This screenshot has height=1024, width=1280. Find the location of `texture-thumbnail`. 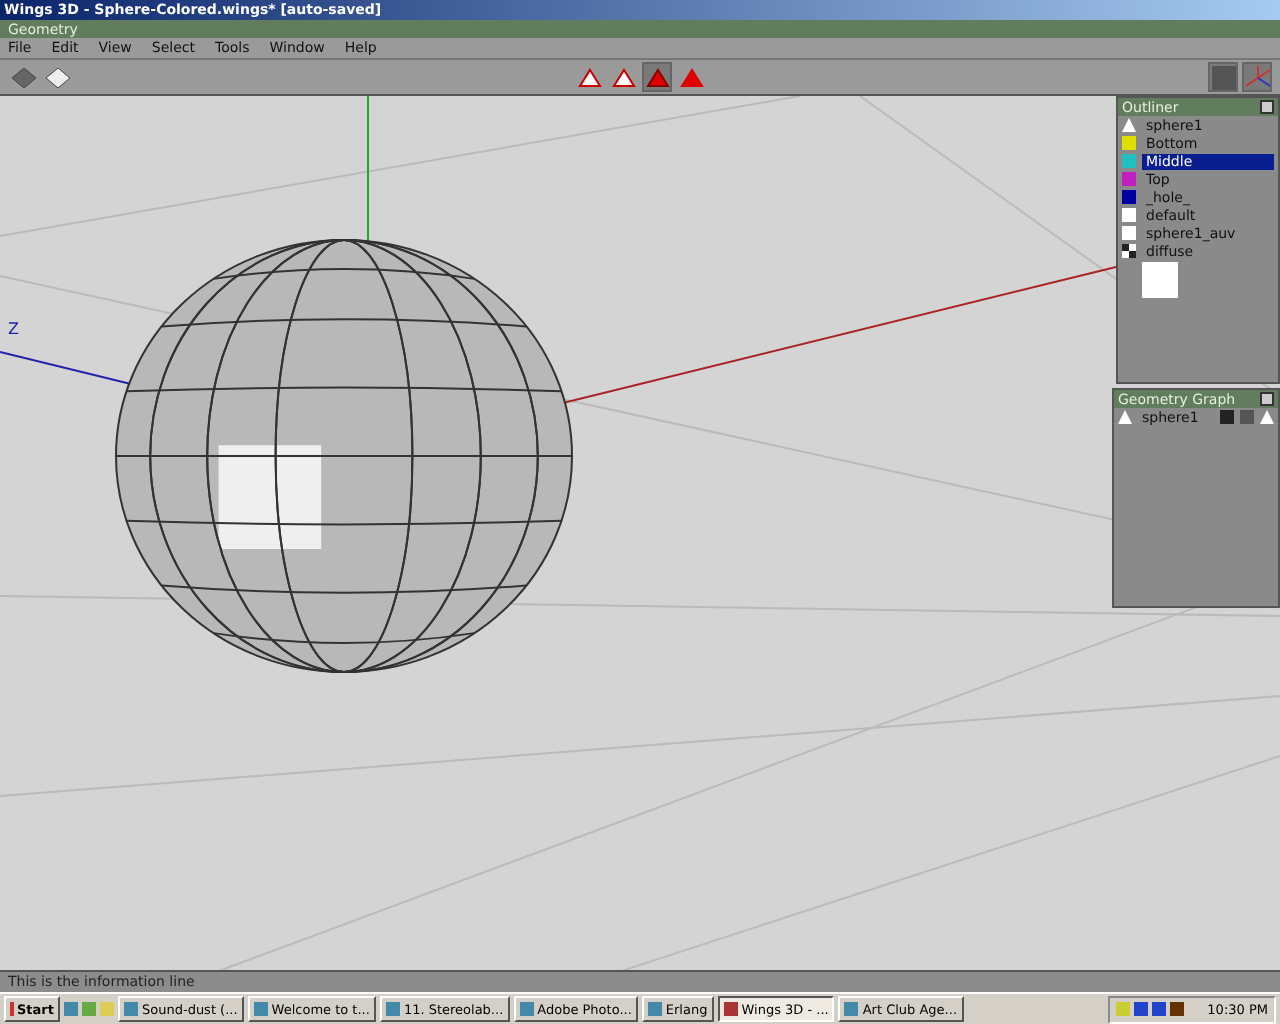

texture-thumbnail is located at coordinates (1160, 280).